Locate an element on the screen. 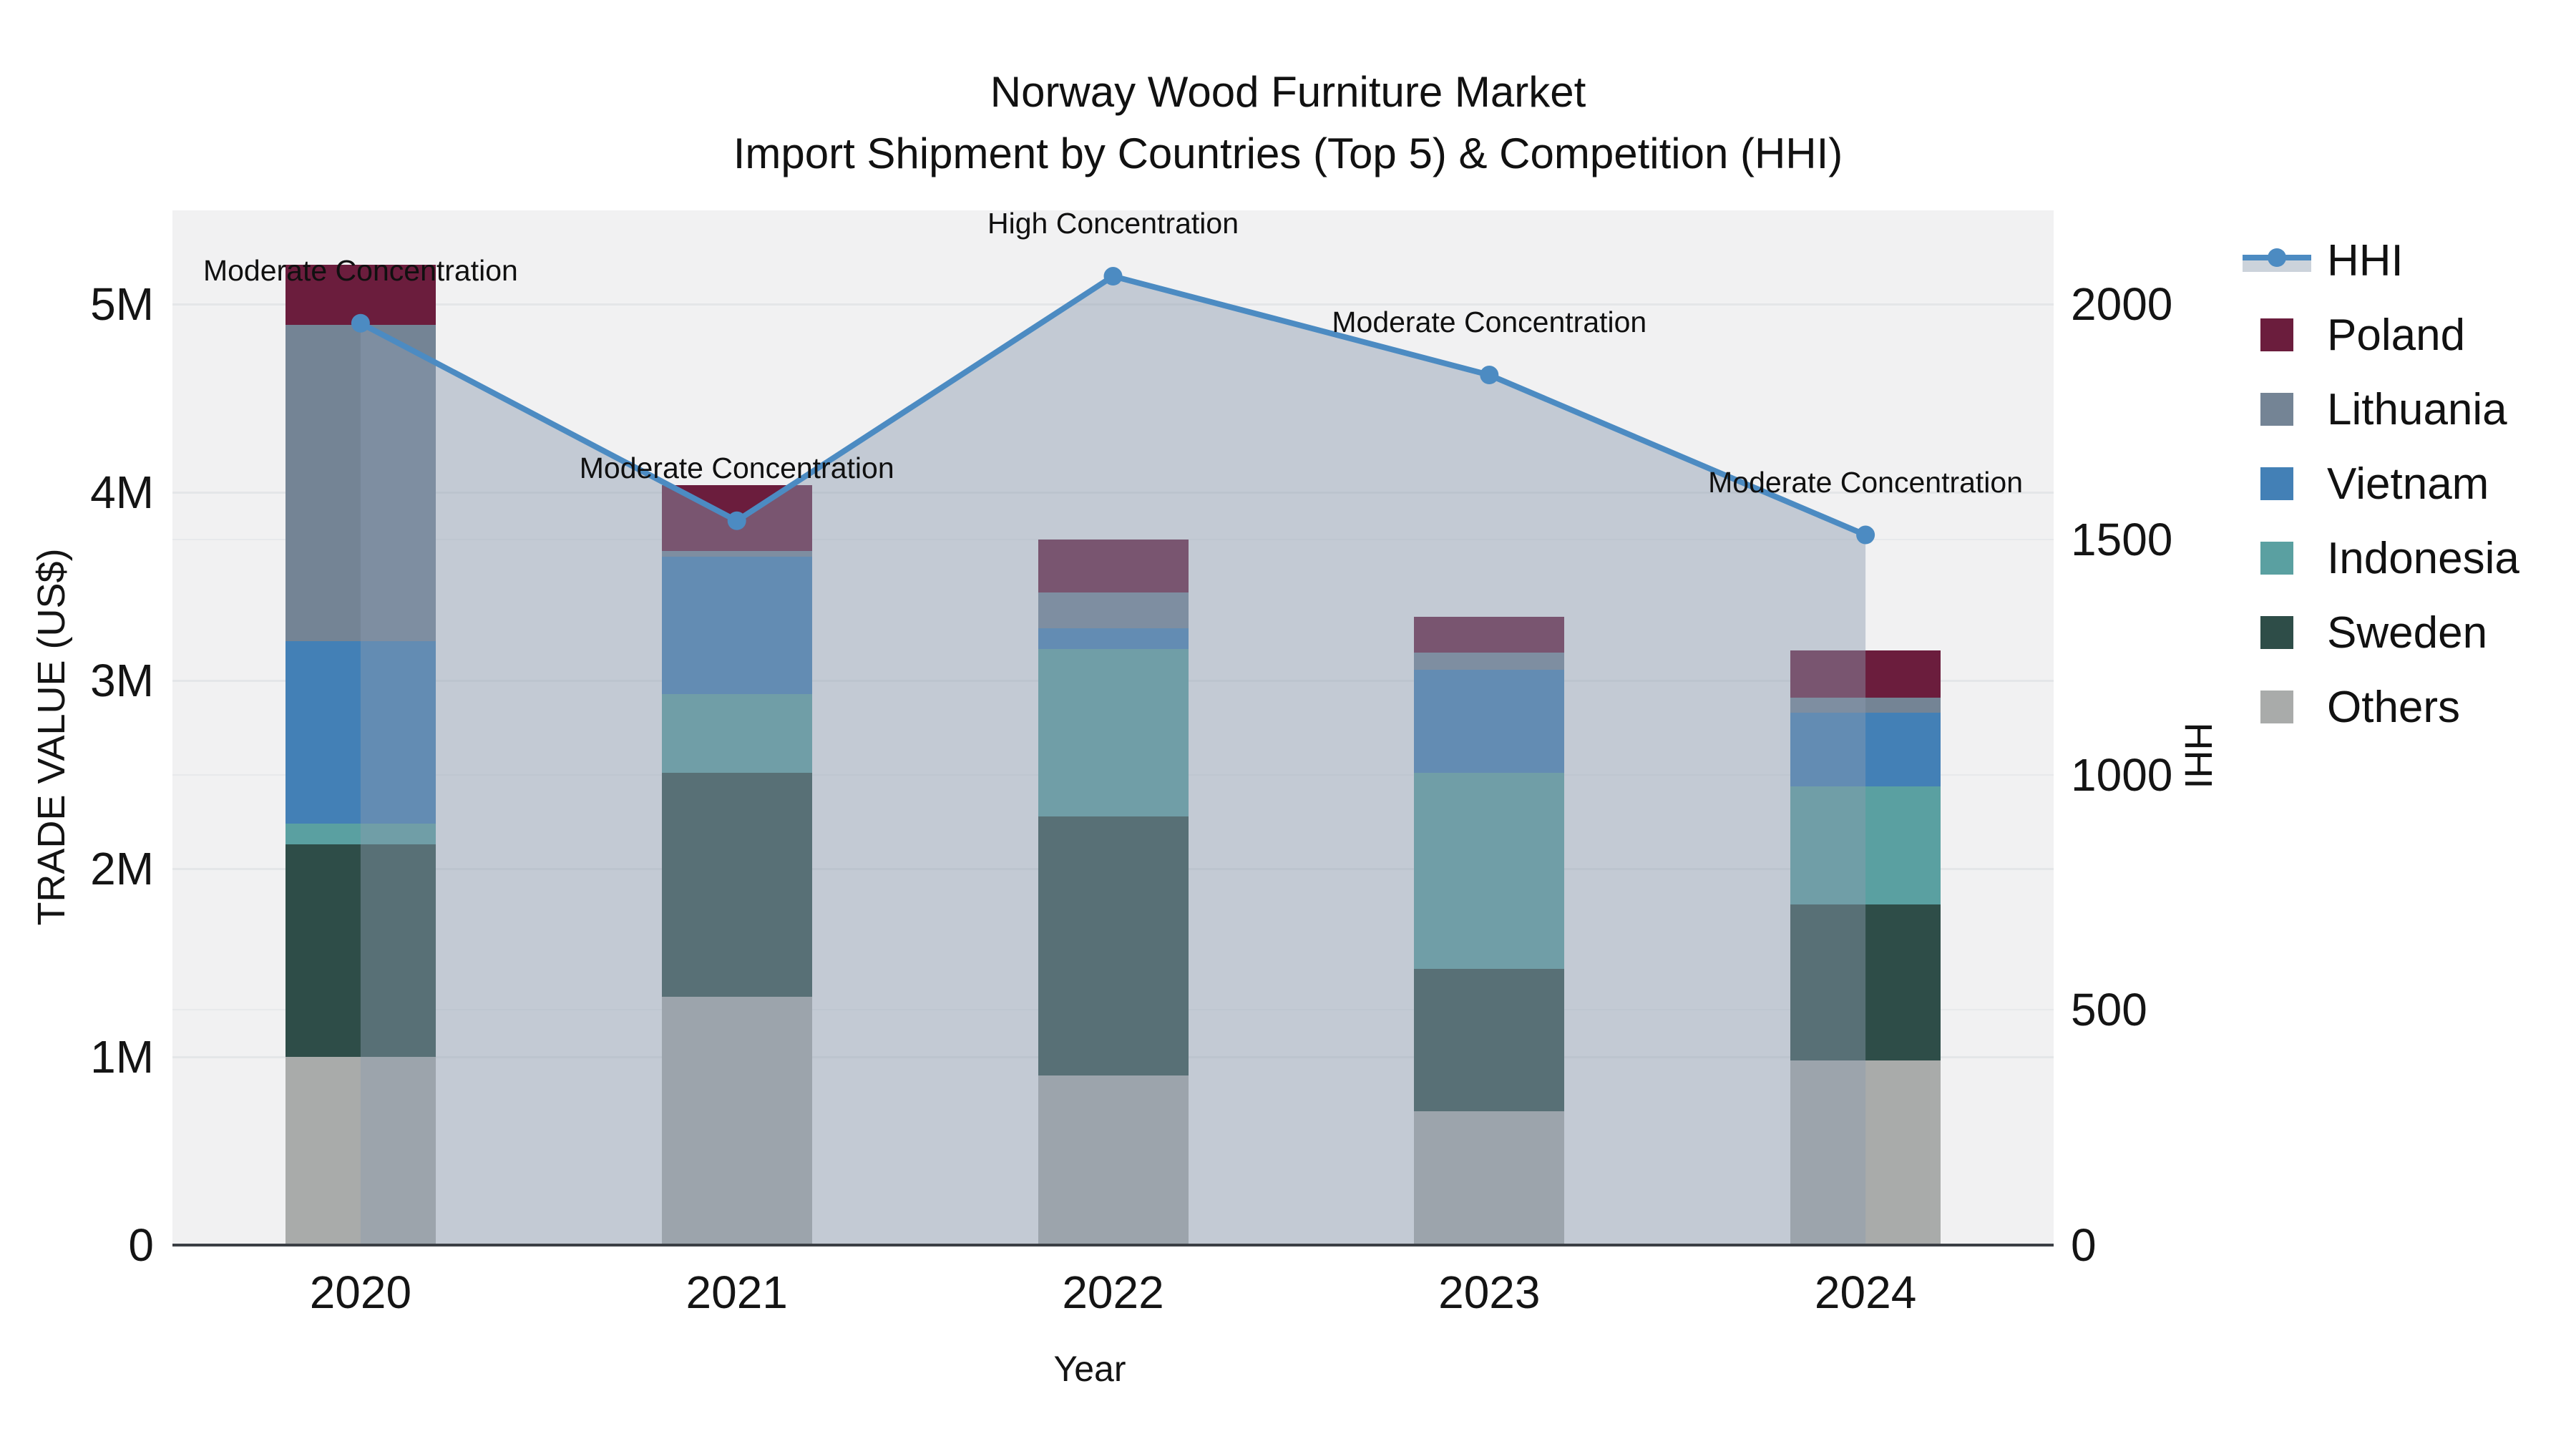  y-axis-right-title: HHI is located at coordinates (2198, 755).